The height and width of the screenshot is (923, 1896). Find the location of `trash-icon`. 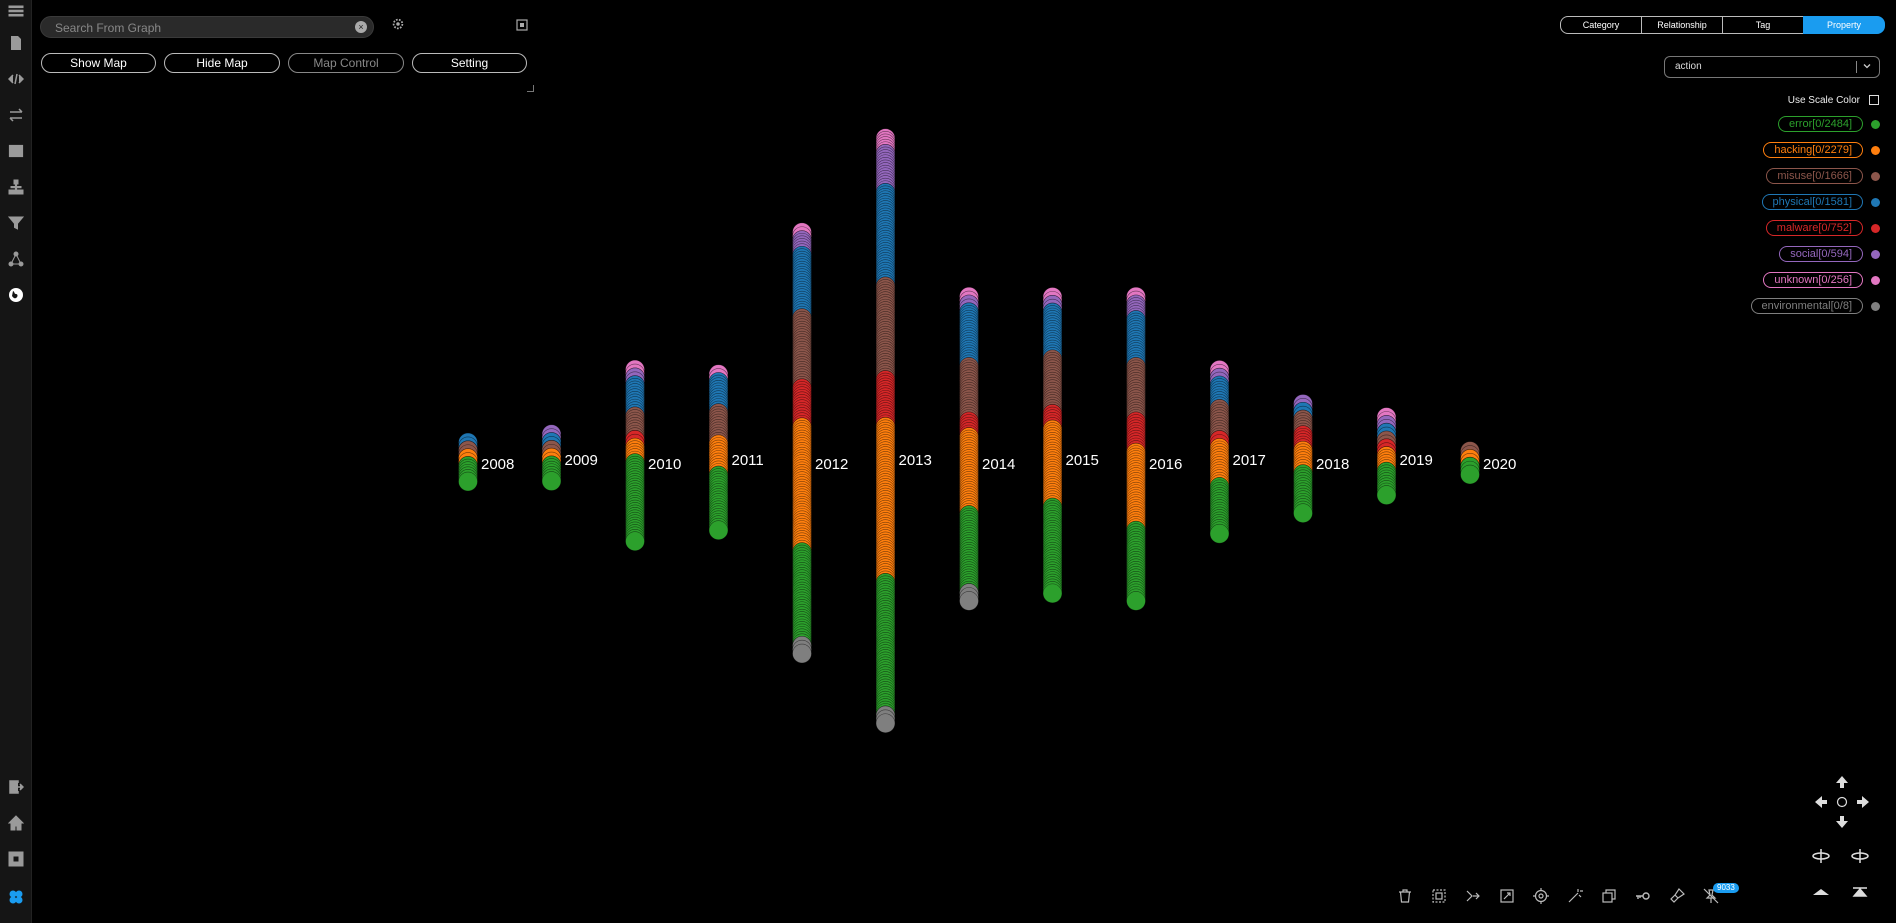

trash-icon is located at coordinates (1405, 896).